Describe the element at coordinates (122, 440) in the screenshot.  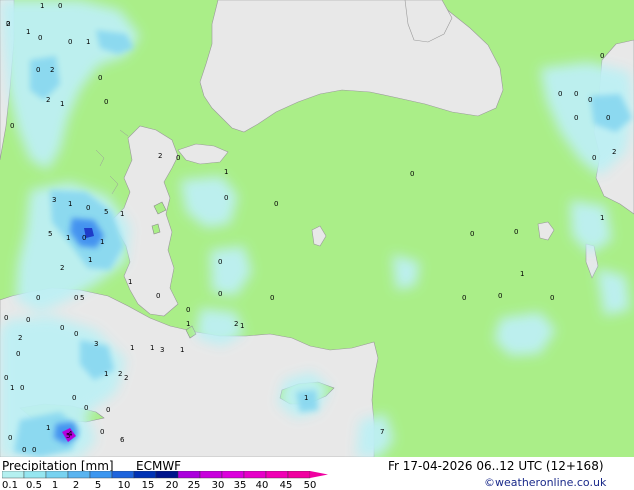
I see `precip-value: 6` at that location.